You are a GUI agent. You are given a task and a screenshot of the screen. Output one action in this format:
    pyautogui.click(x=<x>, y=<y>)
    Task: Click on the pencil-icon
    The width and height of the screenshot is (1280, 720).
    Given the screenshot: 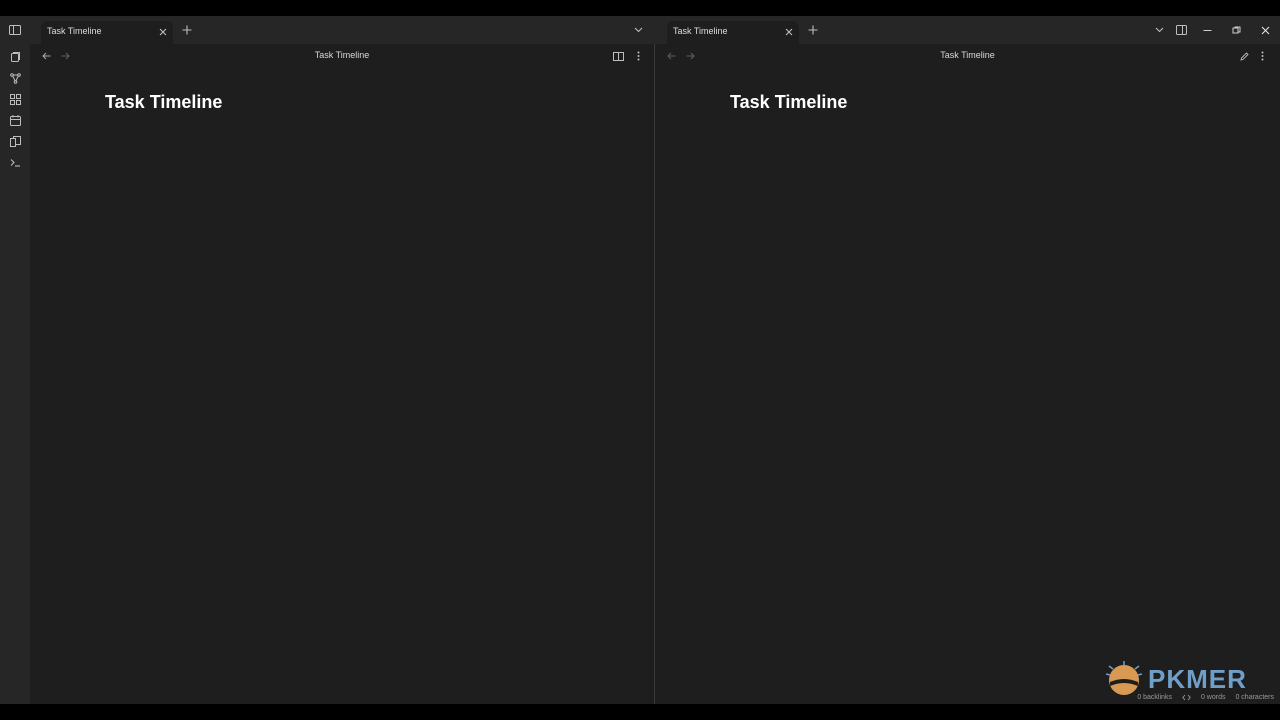 What is the action you would take?
    pyautogui.click(x=1244, y=56)
    